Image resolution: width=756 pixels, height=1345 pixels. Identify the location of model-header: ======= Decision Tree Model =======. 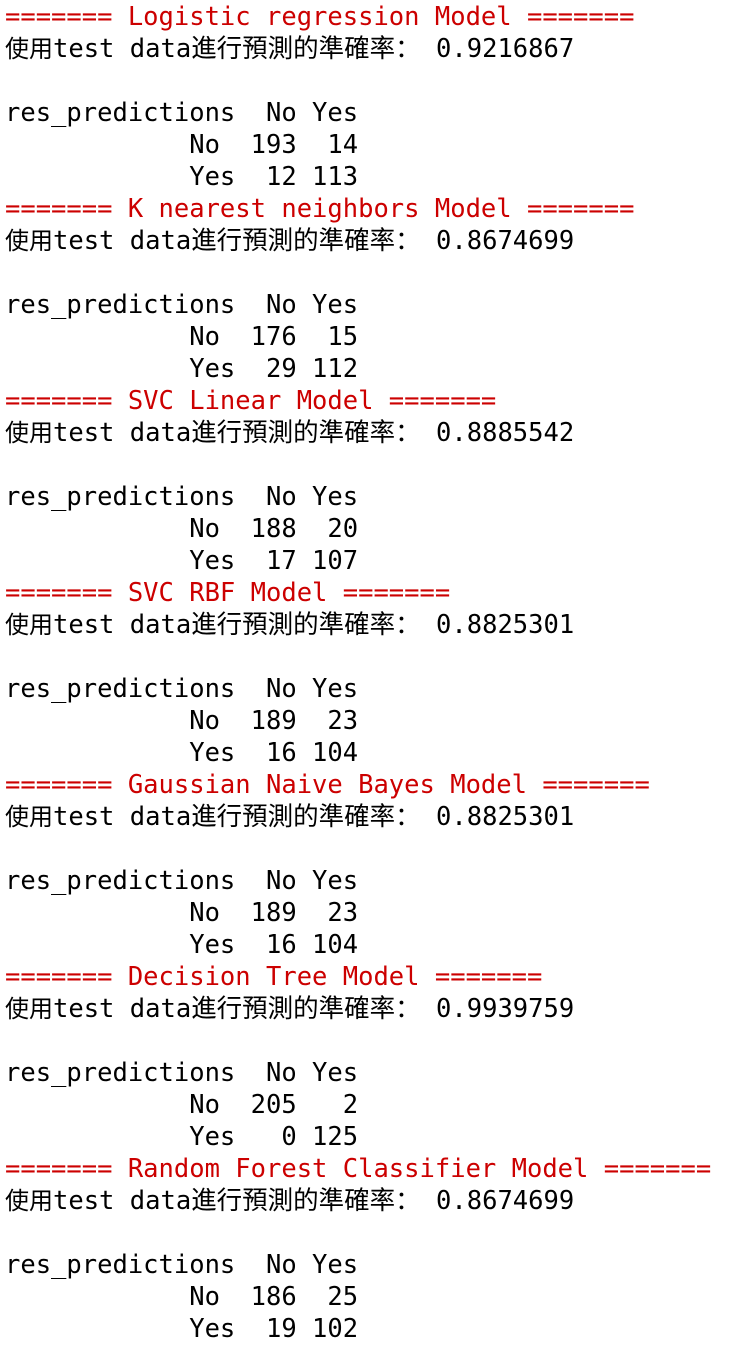
(274, 977).